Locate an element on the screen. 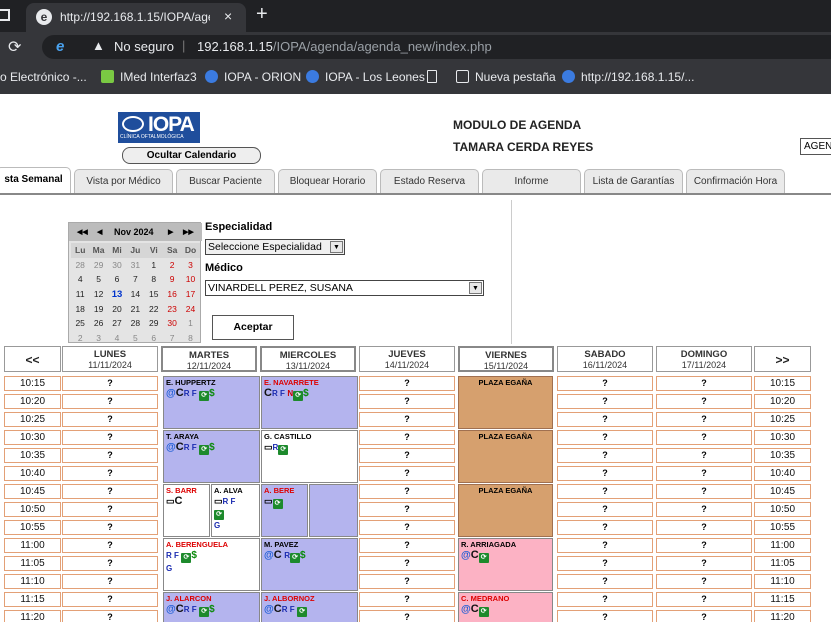  calendar-day: 23 is located at coordinates (172, 308).